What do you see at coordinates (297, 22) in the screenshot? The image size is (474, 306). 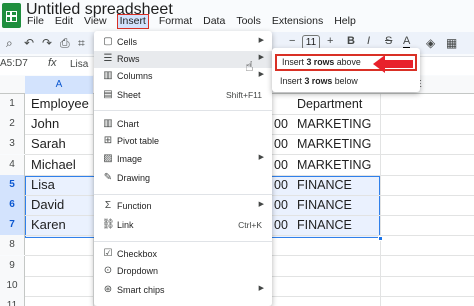 I see `menu-extensions: Extensions` at bounding box center [297, 22].